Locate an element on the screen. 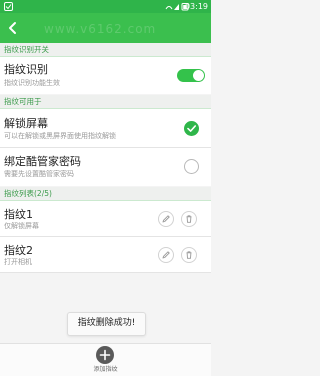 The image size is (320, 376). unlock-screen-row: 解锁屏幕 可以在解锁或黑屏界面使用指纹解锁 is located at coordinates (105, 128).